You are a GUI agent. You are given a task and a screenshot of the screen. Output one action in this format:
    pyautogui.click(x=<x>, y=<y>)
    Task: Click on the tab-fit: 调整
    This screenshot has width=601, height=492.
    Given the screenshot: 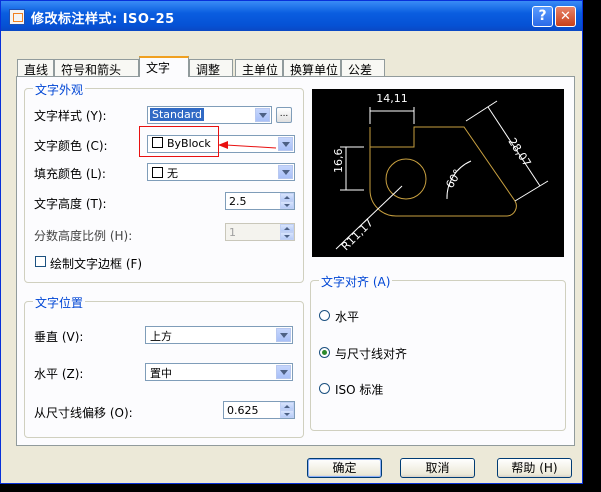 What is the action you would take?
    pyautogui.click(x=211, y=68)
    